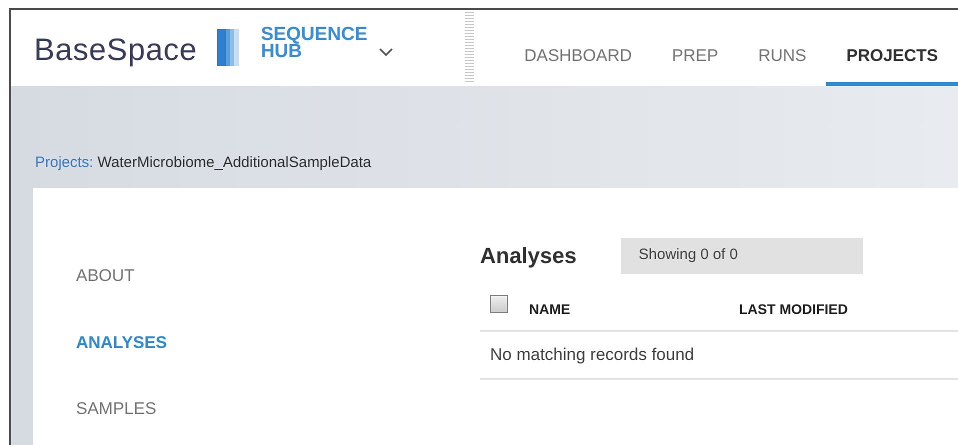  I want to click on section-title: Analyses, so click(528, 256).